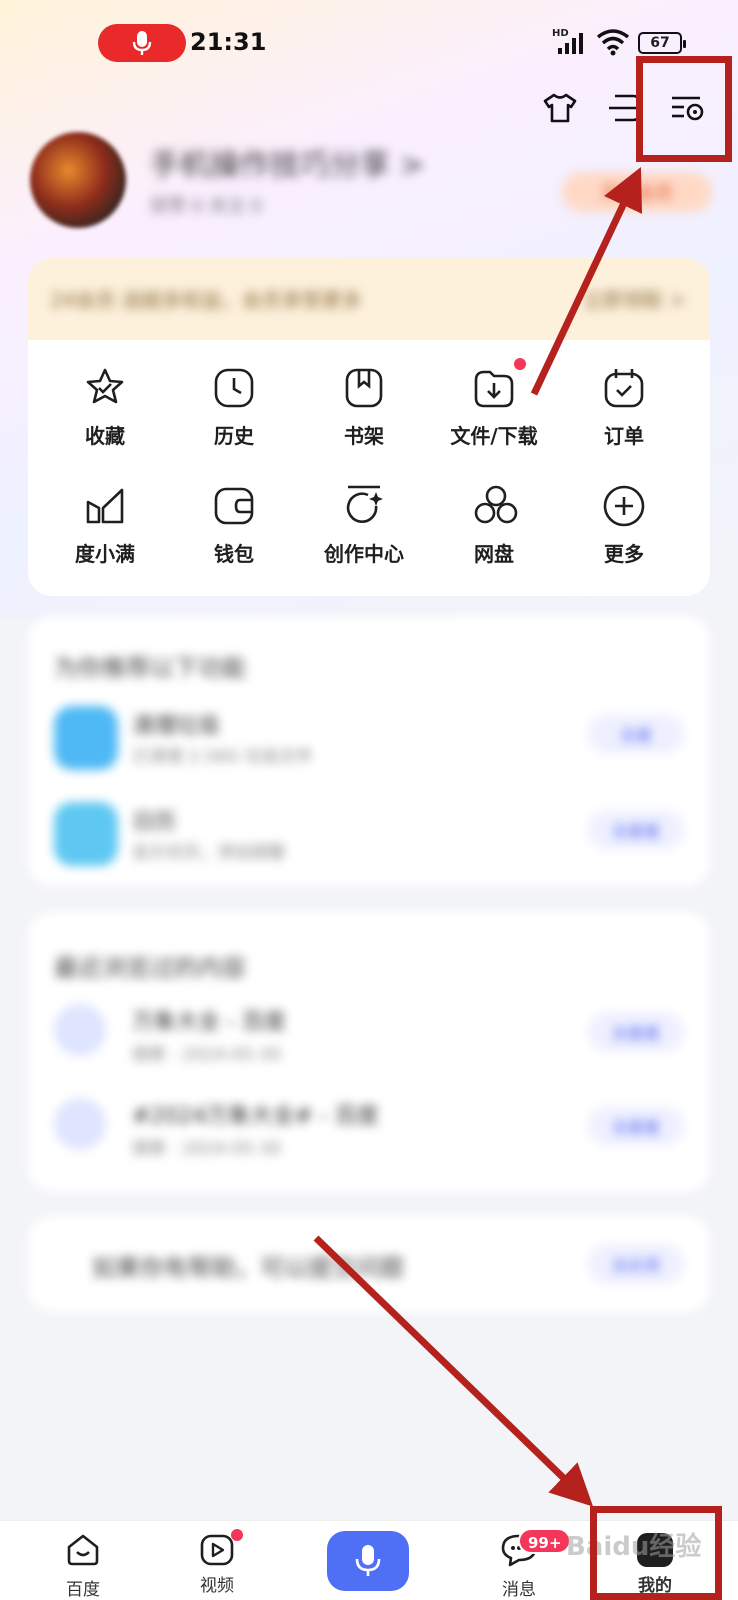 The image size is (738, 1600). Describe the element at coordinates (613, 42) in the screenshot. I see `wifi-icon` at that location.